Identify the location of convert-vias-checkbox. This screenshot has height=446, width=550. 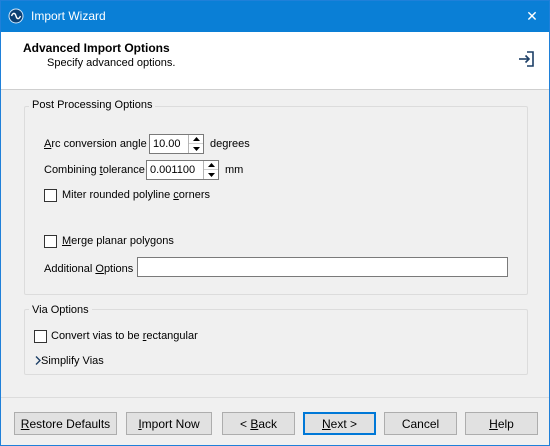
(40, 336).